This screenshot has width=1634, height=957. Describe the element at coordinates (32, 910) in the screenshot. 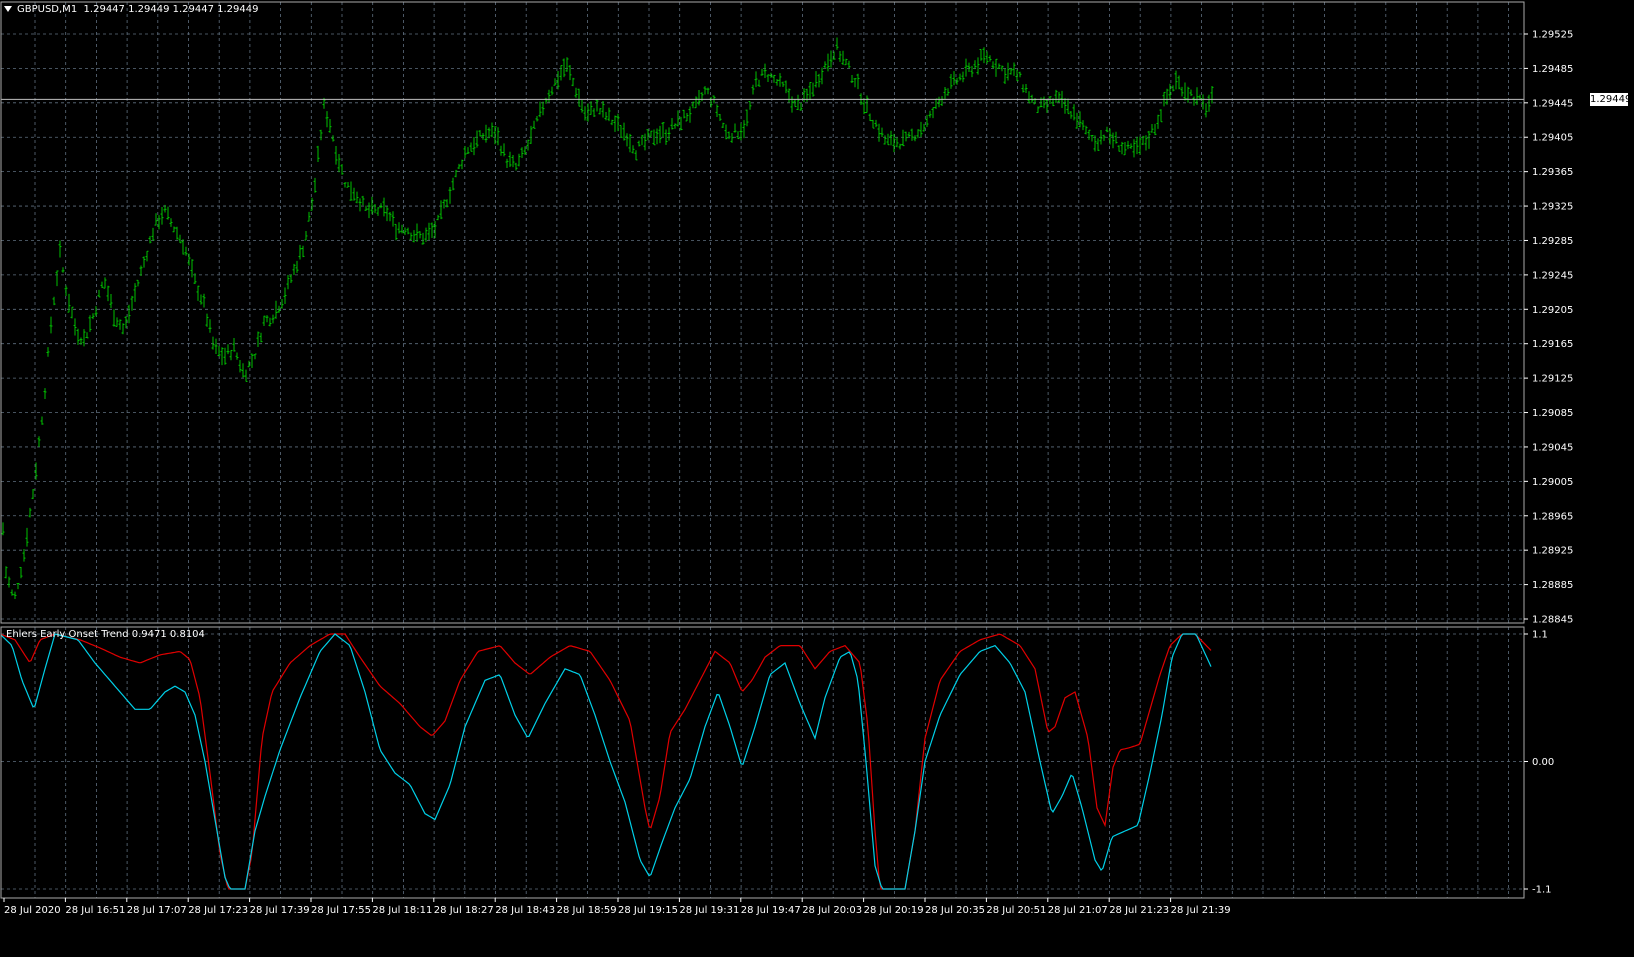

I see `time-tick-label: 28 Jul 2020` at that location.